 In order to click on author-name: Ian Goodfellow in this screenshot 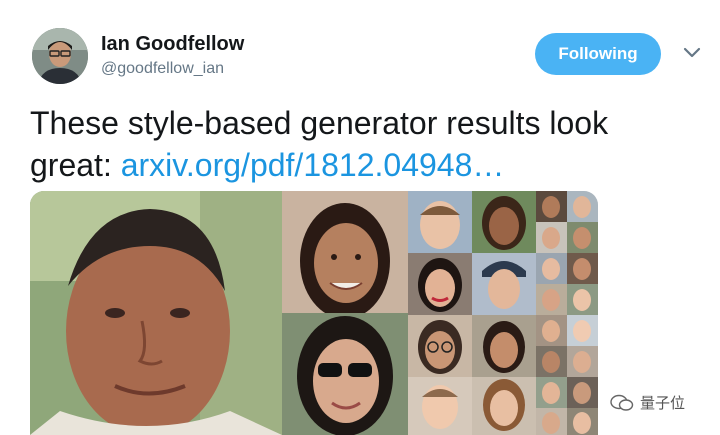, I will do `click(172, 44)`.